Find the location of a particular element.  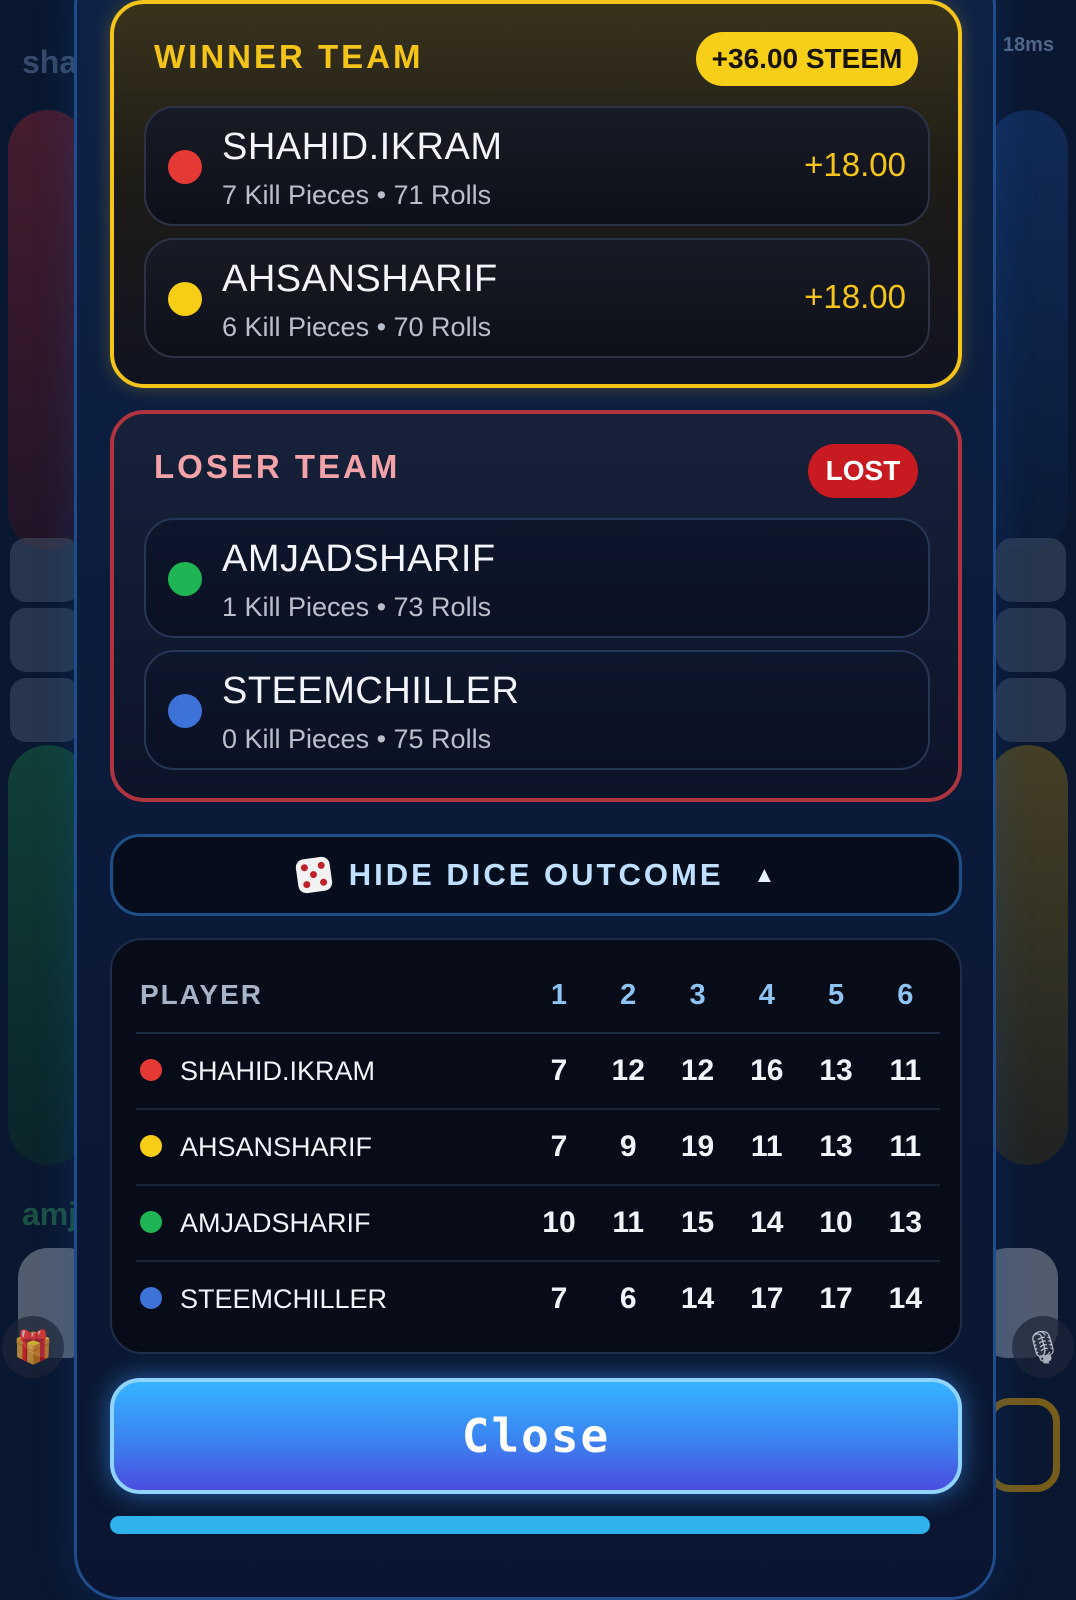

column-header-1: 1 is located at coordinates (559, 996).